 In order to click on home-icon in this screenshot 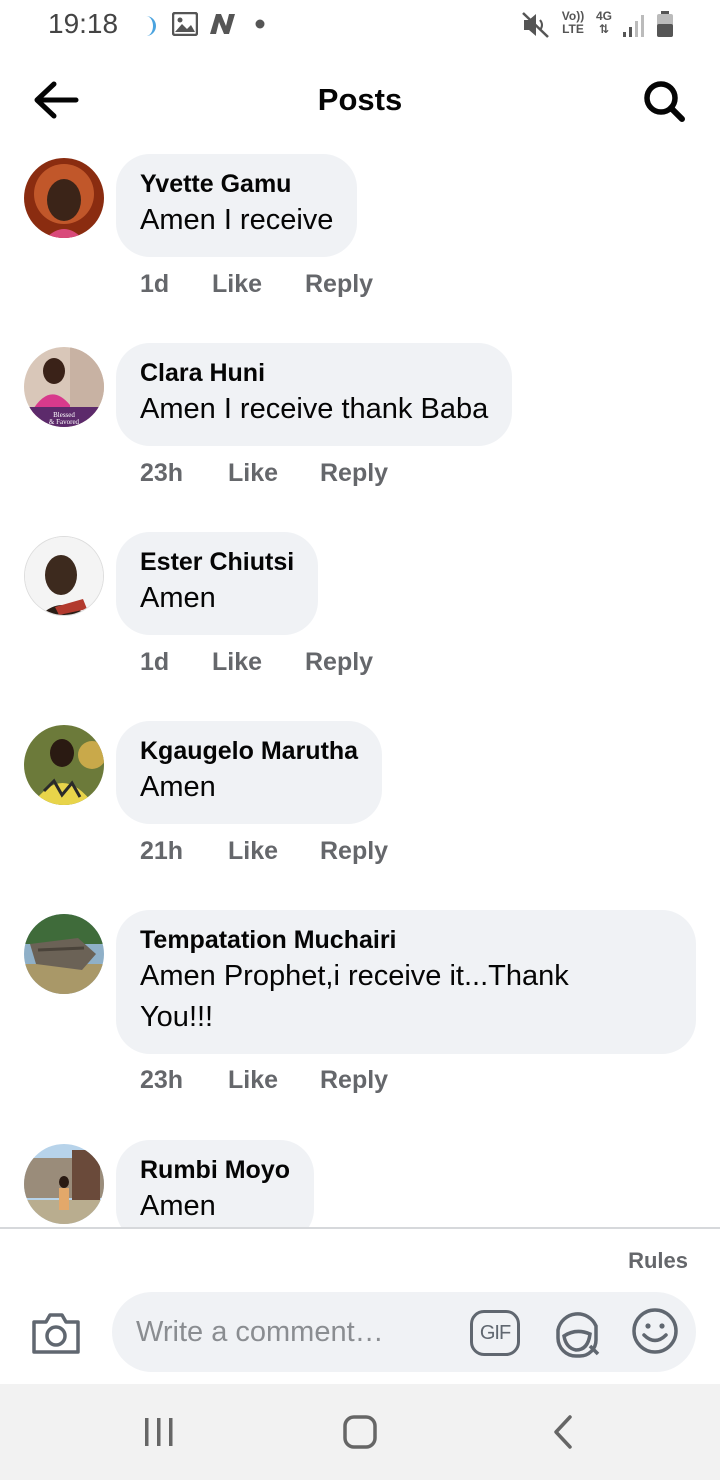, I will do `click(360, 1432)`.